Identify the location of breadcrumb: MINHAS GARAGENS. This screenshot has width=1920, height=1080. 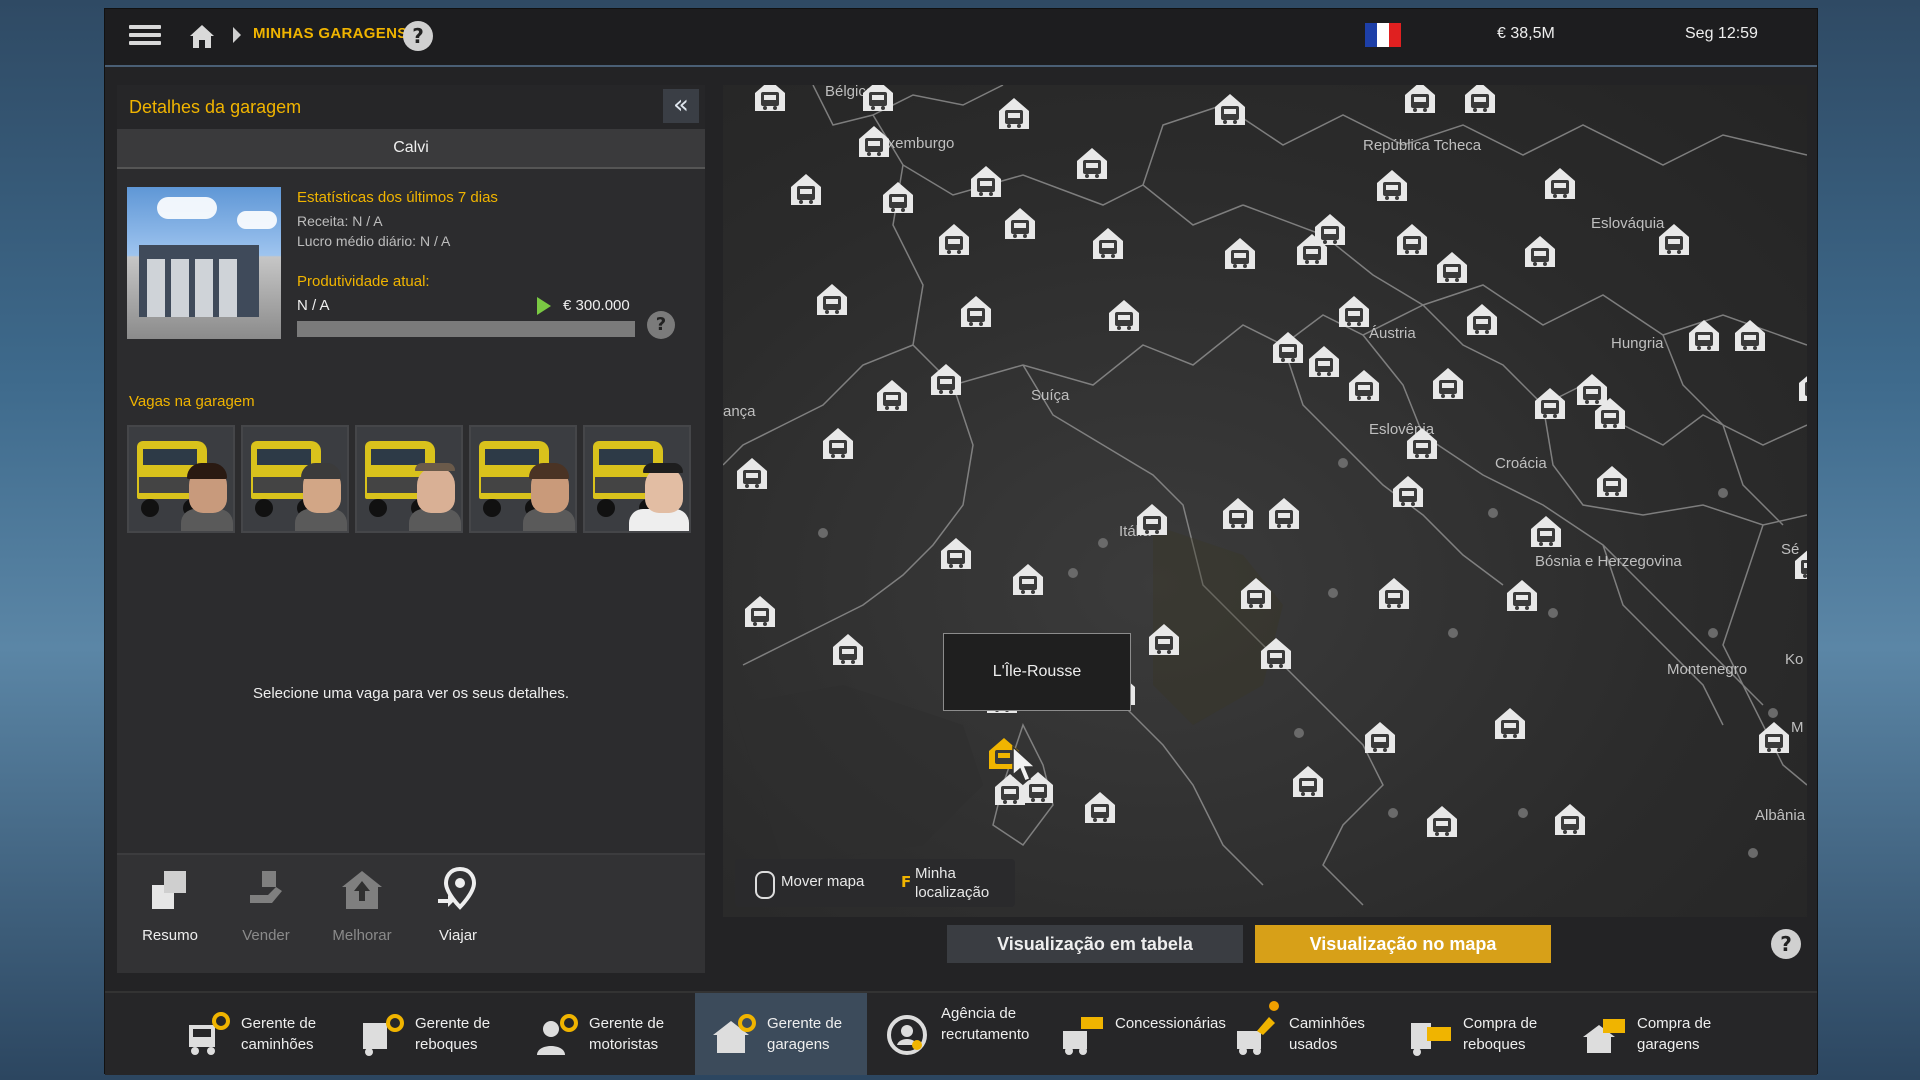
(330, 33).